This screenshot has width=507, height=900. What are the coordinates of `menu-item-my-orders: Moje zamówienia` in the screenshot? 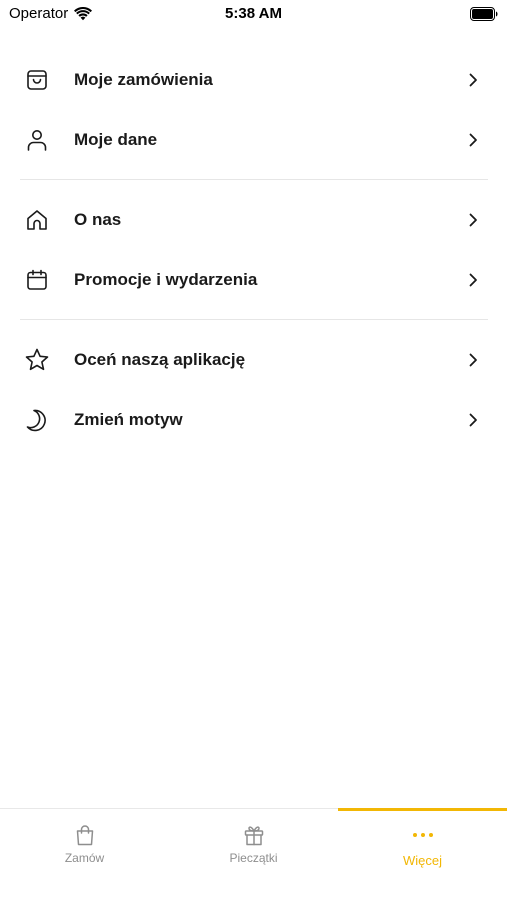 It's located at (253, 80).